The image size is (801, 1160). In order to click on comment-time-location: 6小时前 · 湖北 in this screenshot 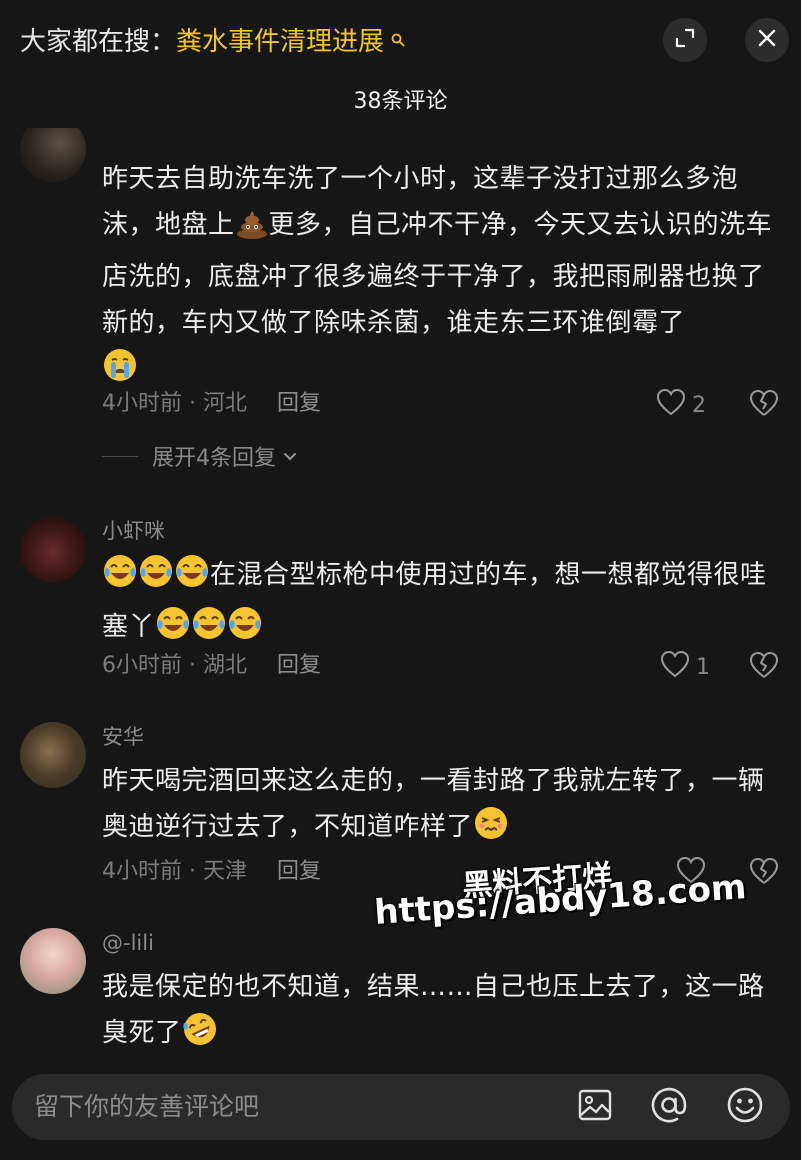, I will do `click(174, 665)`.